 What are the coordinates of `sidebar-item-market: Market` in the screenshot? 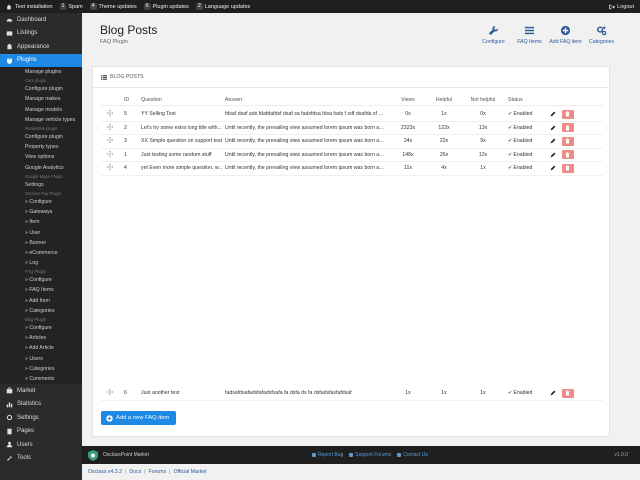 It's located at (41, 391).